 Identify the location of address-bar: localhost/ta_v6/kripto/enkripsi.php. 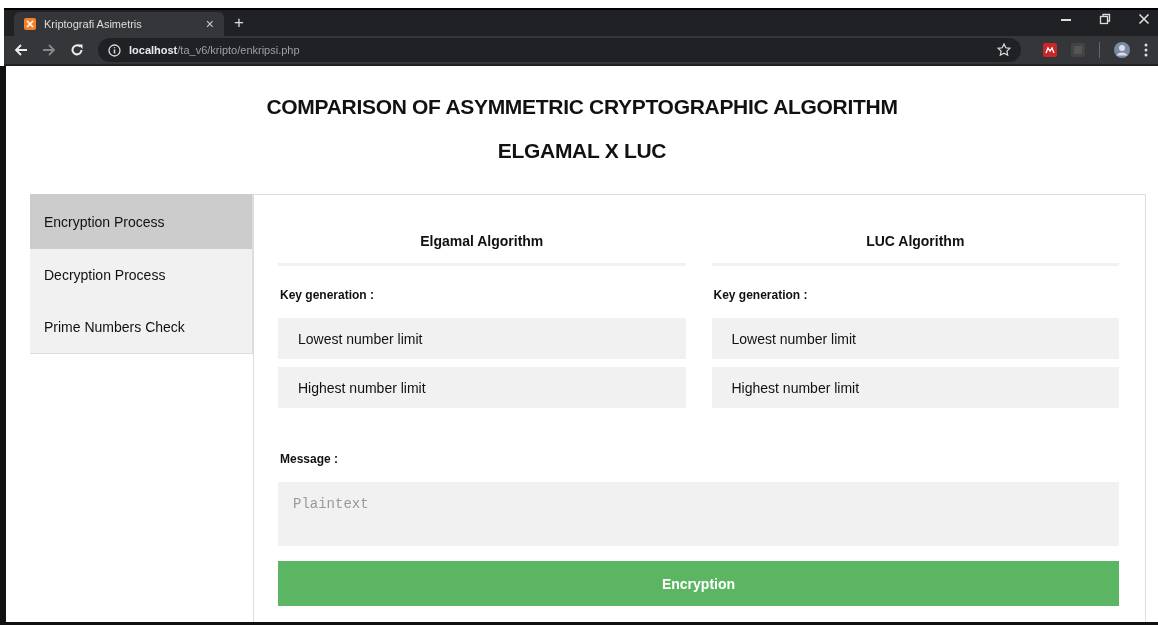
(559, 50).